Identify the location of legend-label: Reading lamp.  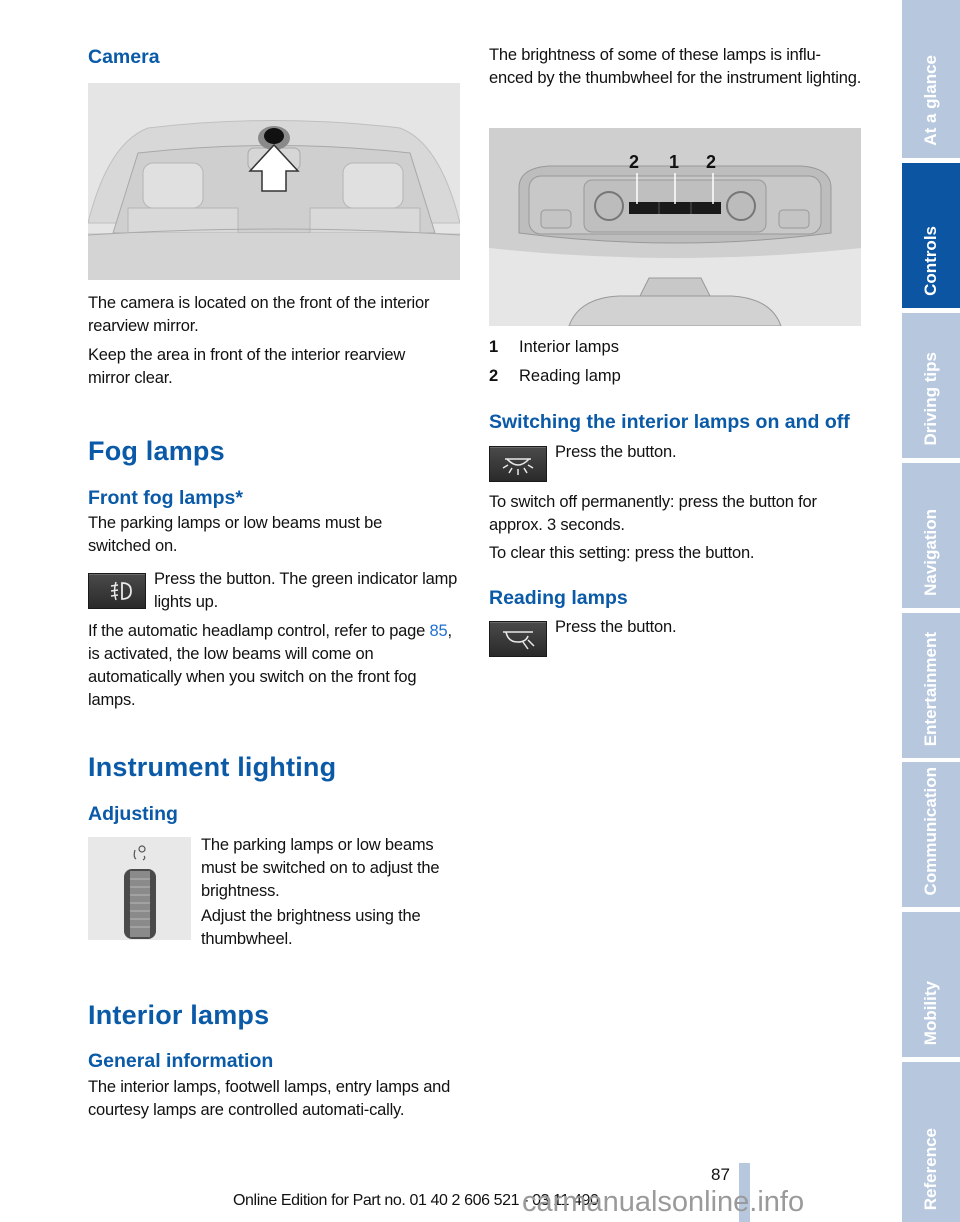
(570, 376).